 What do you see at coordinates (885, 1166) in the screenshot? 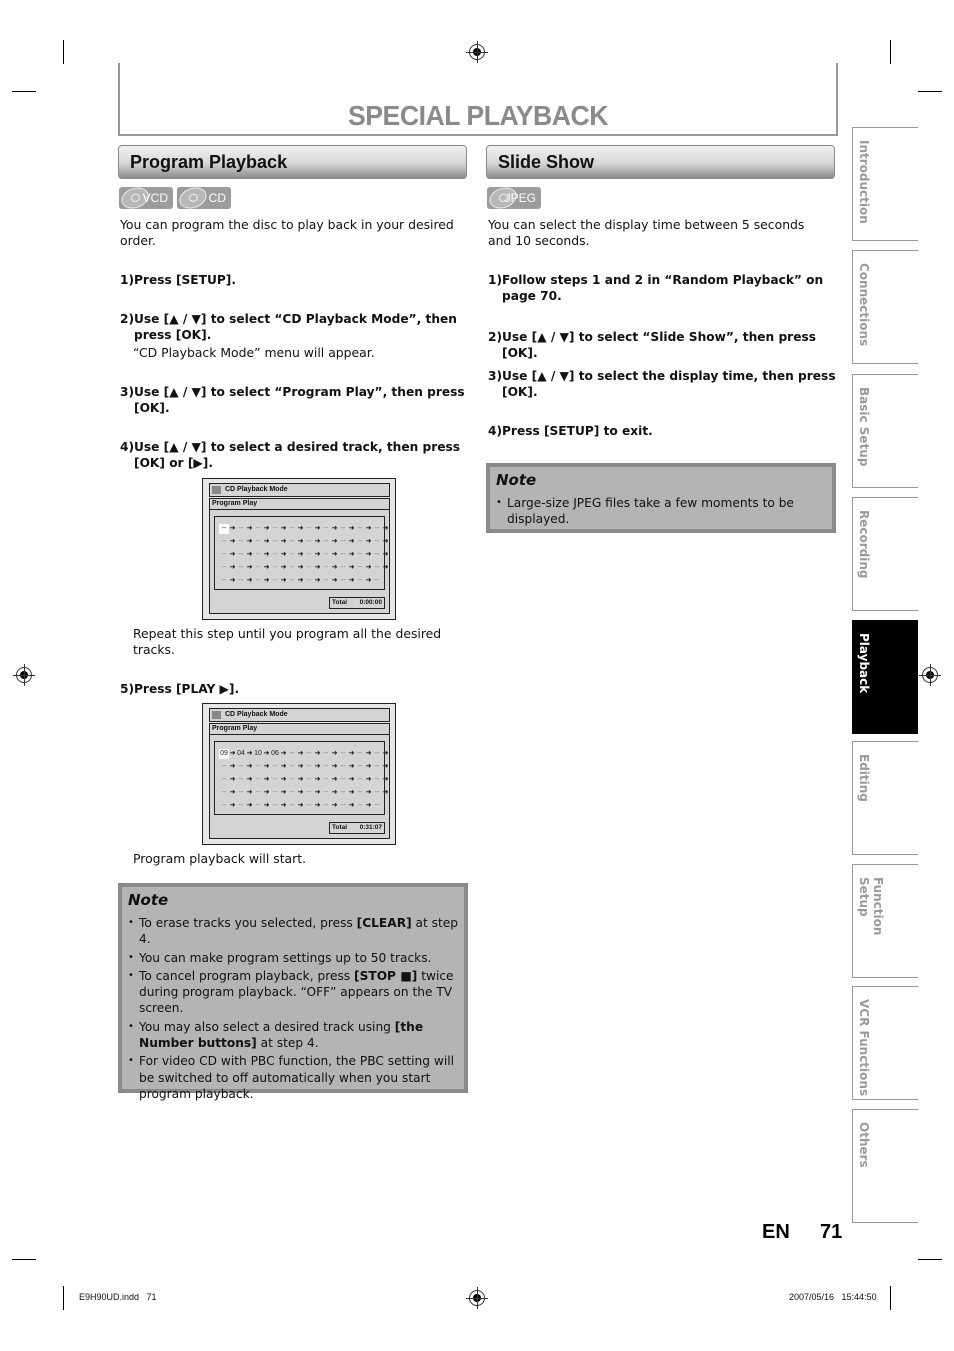
I see `tab-others: Others` at bounding box center [885, 1166].